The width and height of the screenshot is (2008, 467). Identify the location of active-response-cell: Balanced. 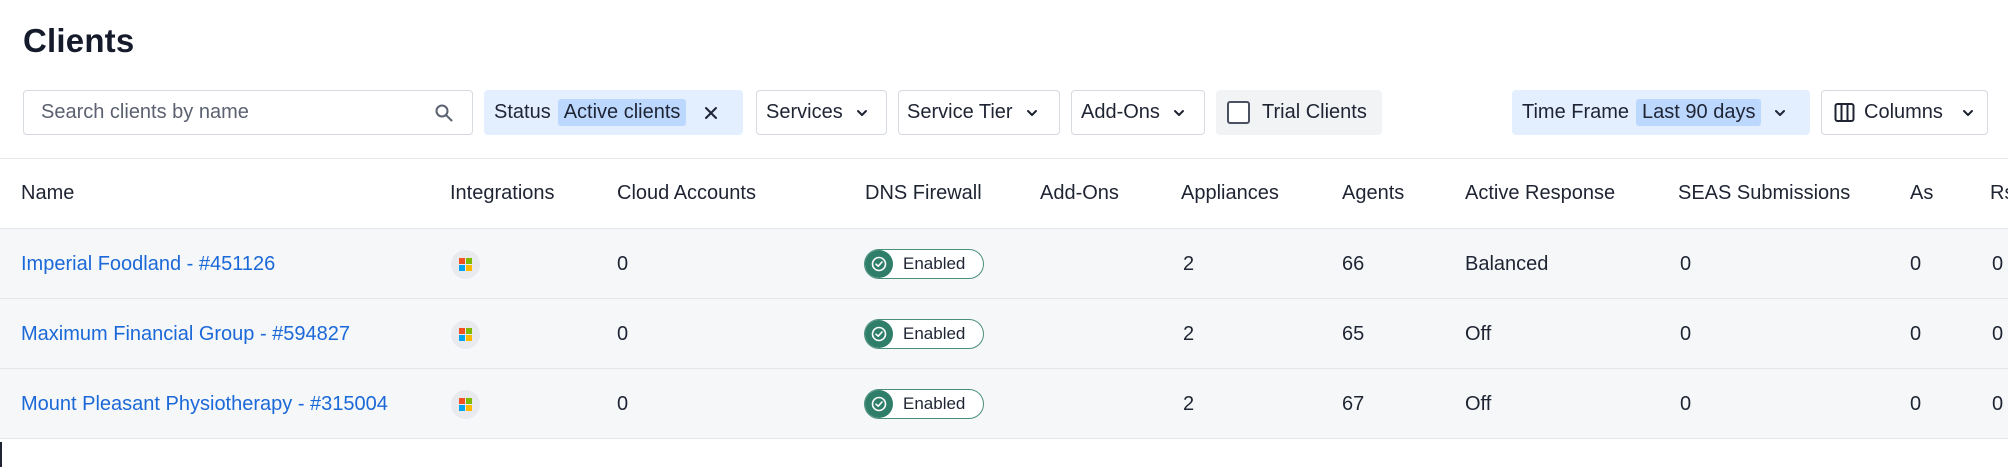
(1507, 264).